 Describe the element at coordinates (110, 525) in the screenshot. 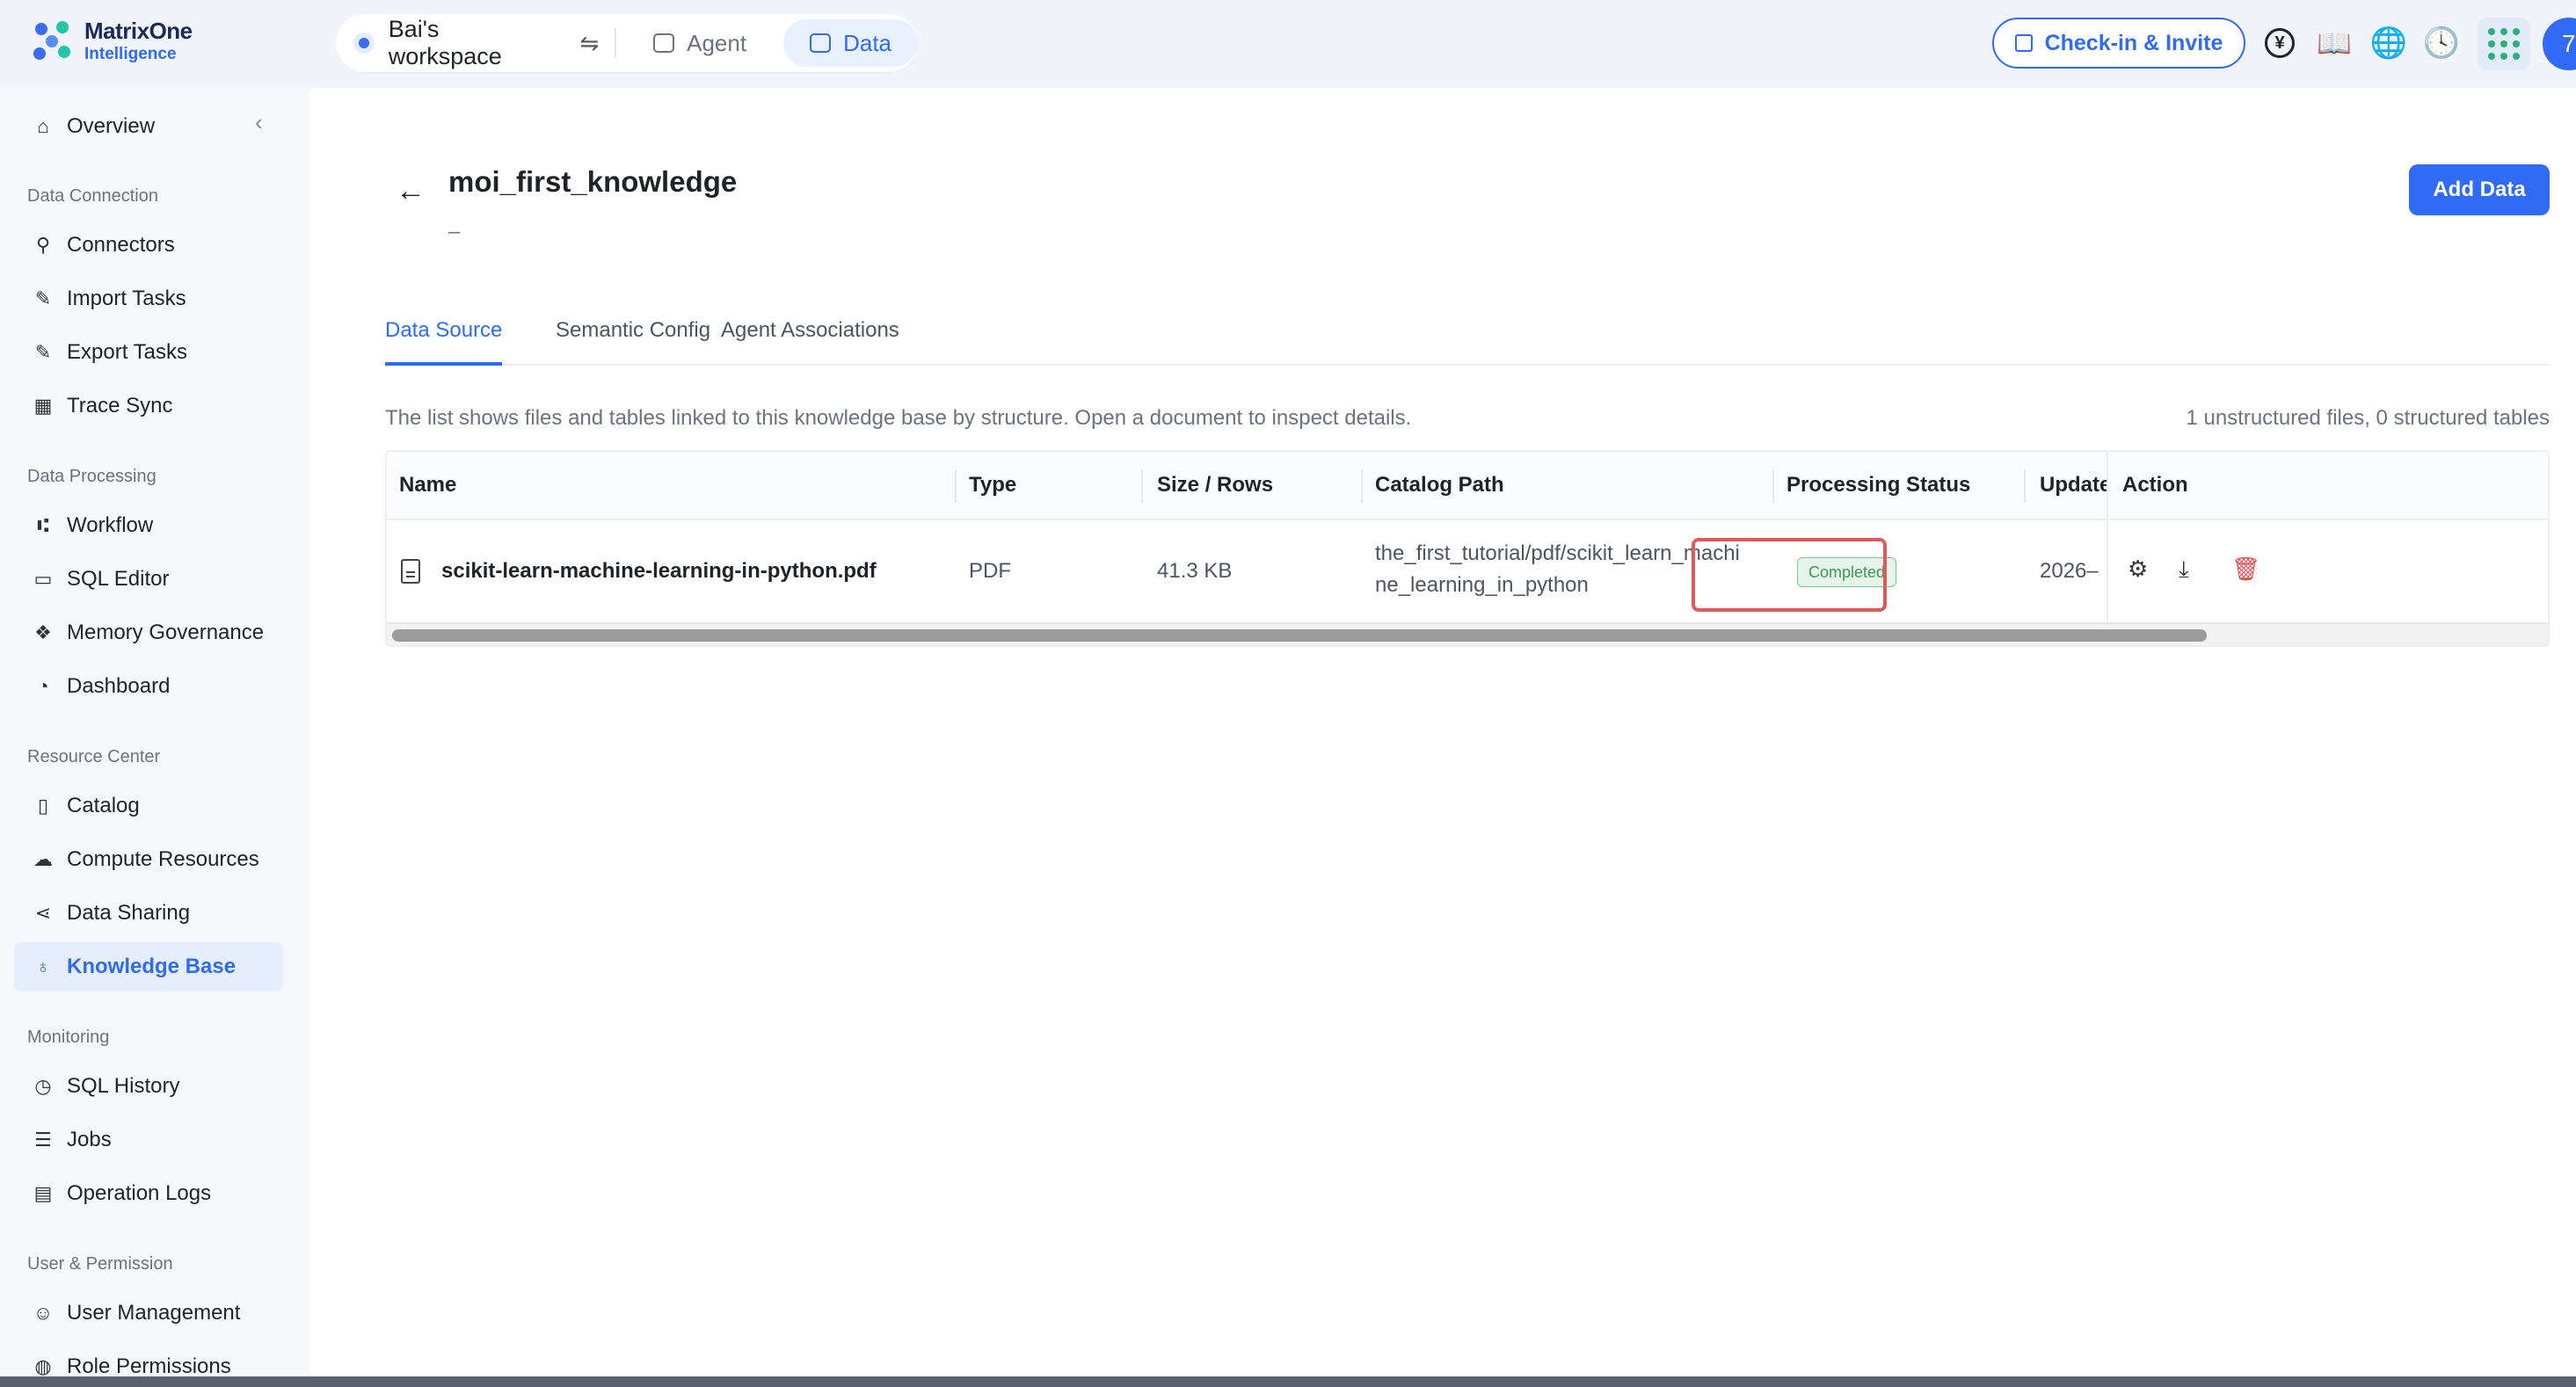

I see `sidebar-item-label: Workflow` at that location.